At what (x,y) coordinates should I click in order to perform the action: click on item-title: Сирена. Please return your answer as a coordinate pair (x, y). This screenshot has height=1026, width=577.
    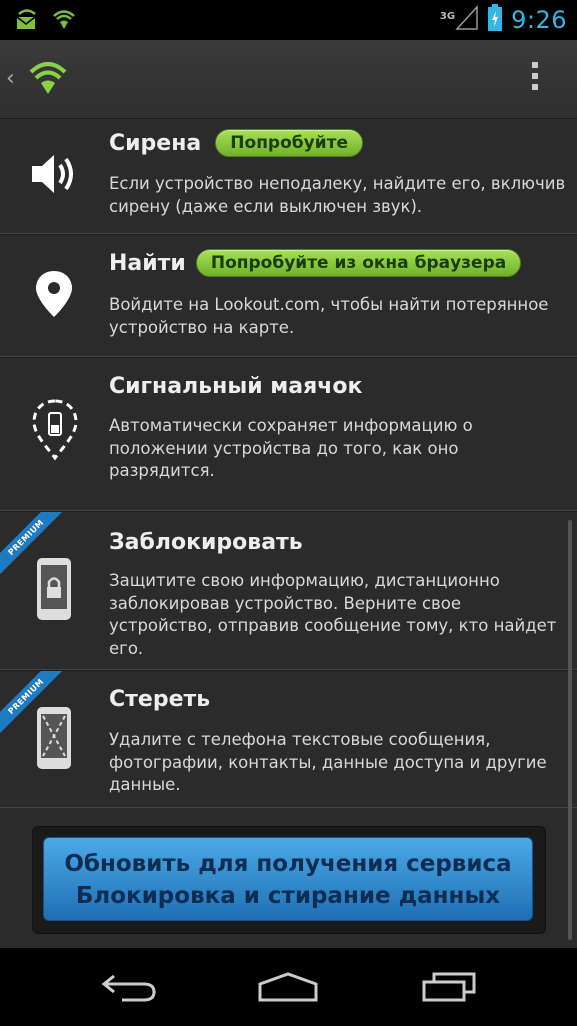
    Looking at the image, I should click on (155, 143).